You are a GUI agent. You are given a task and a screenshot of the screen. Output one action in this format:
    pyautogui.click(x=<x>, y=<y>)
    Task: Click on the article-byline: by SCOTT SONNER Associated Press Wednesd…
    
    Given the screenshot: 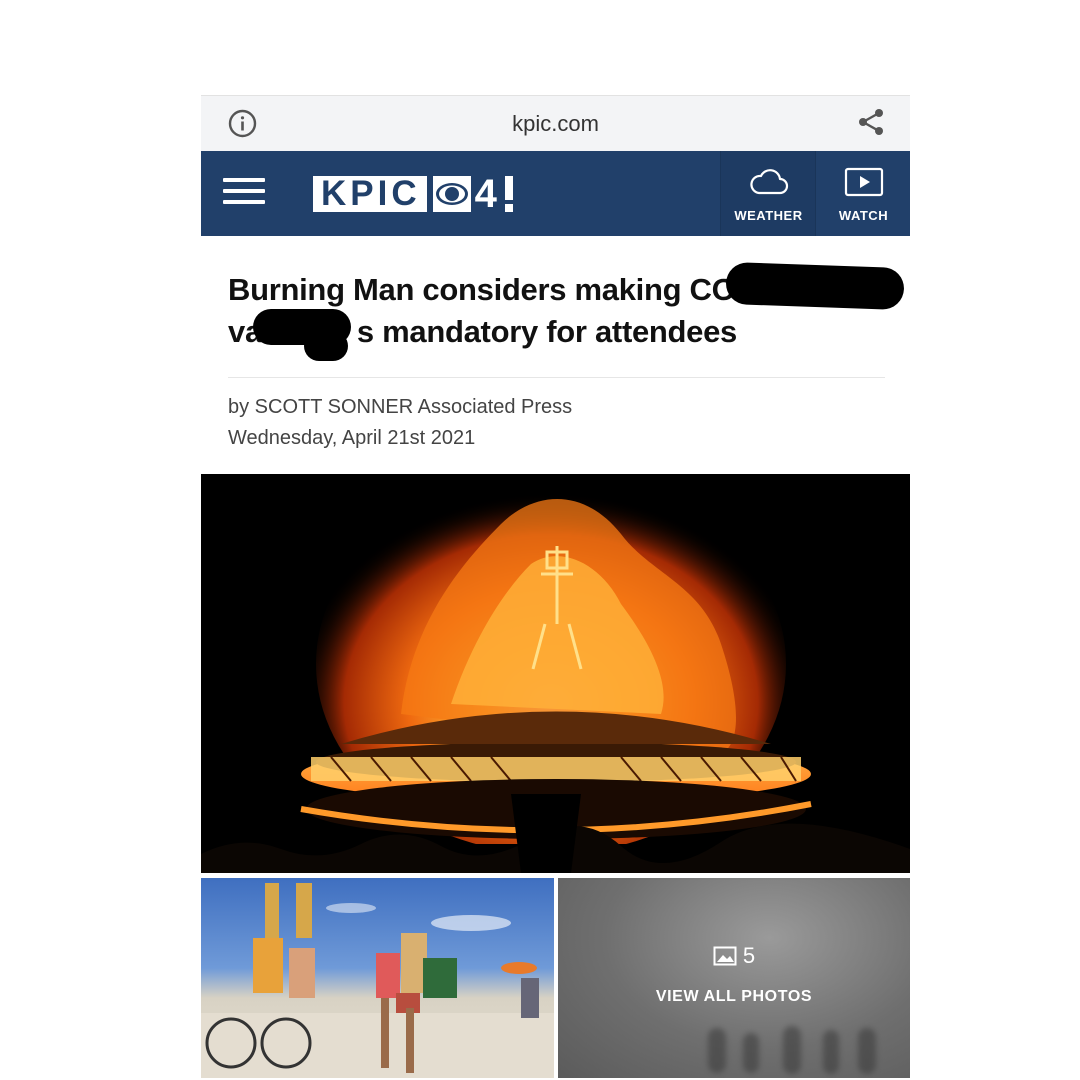 What is the action you would take?
    pyautogui.click(x=400, y=423)
    